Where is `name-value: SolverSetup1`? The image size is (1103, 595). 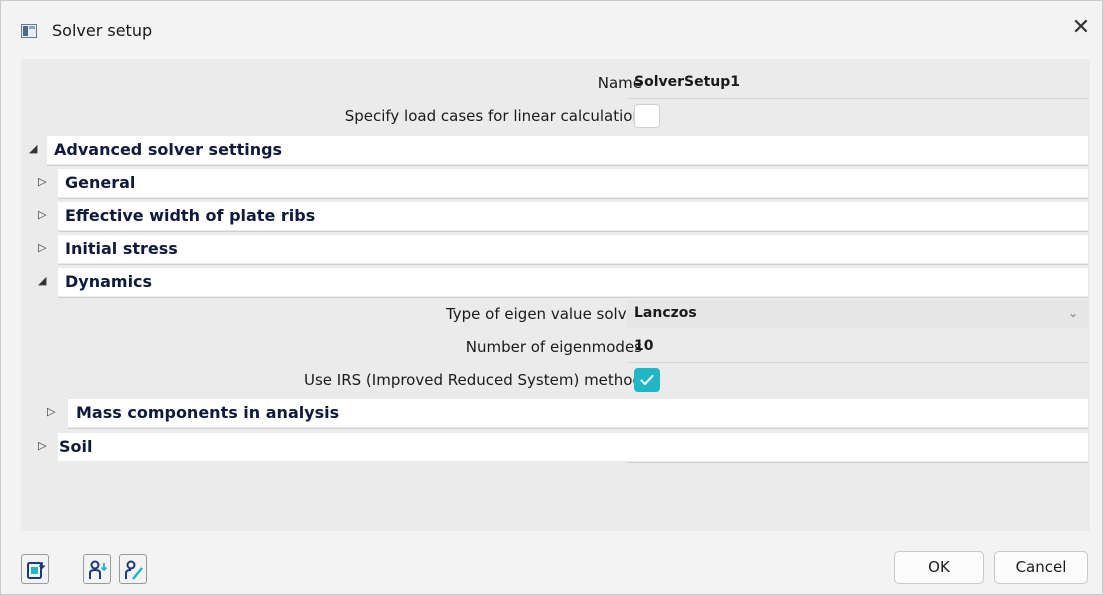 name-value: SolverSetup1 is located at coordinates (687, 82).